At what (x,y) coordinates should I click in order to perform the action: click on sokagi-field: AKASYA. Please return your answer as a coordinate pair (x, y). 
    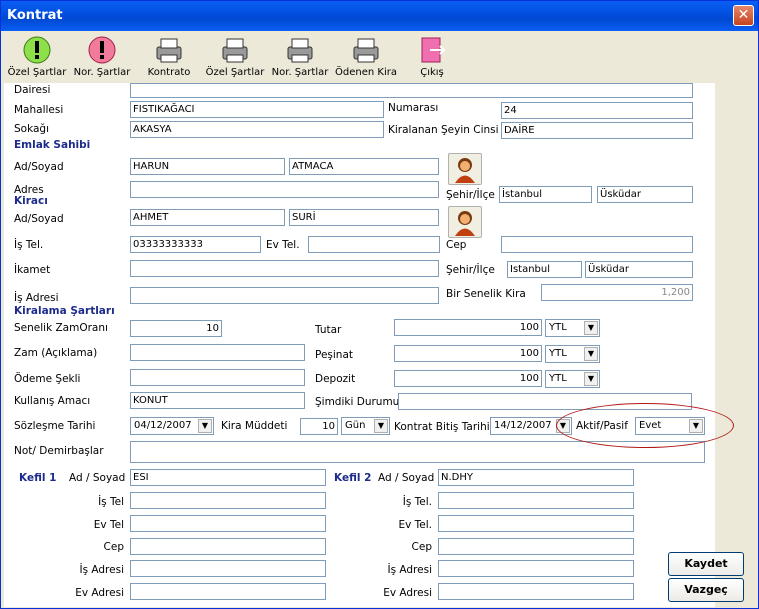
    Looking at the image, I should click on (257, 129).